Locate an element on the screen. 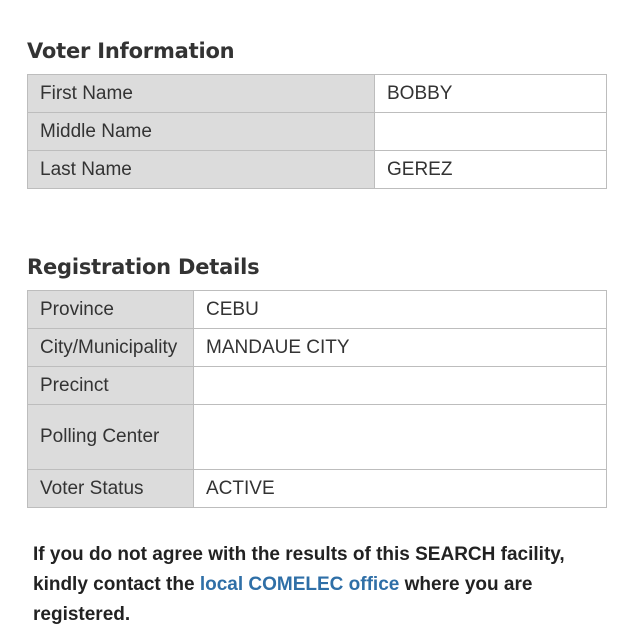 This screenshot has width=632, height=637. table-row: First Name BOBBY is located at coordinates (317, 93).